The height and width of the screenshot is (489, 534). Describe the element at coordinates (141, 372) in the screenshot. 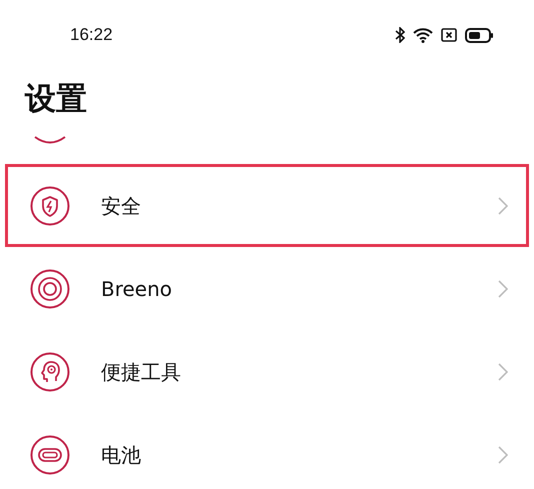

I see `item-label: 便捷工具` at that location.